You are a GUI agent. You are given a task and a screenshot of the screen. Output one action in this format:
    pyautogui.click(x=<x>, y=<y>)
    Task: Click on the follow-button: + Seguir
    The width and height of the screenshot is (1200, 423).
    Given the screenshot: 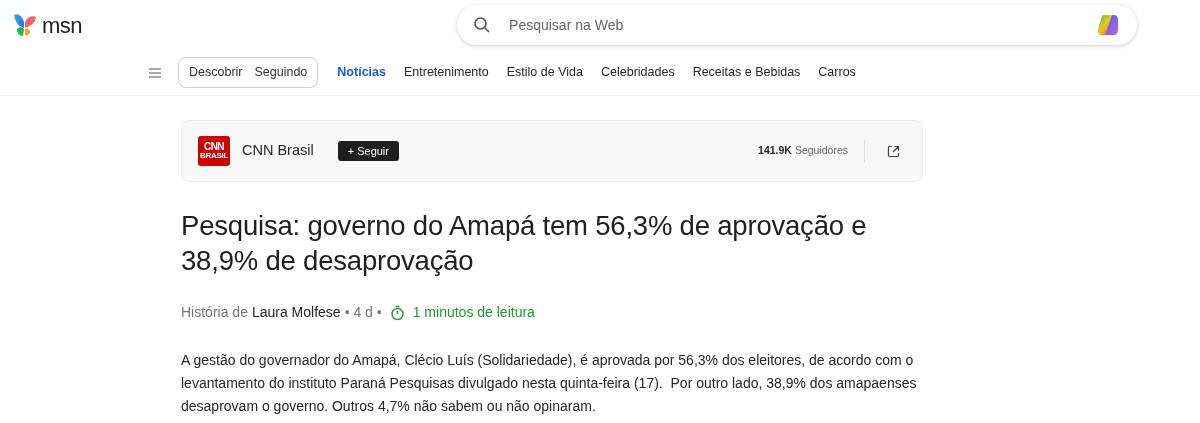 What is the action you would take?
    pyautogui.click(x=368, y=151)
    